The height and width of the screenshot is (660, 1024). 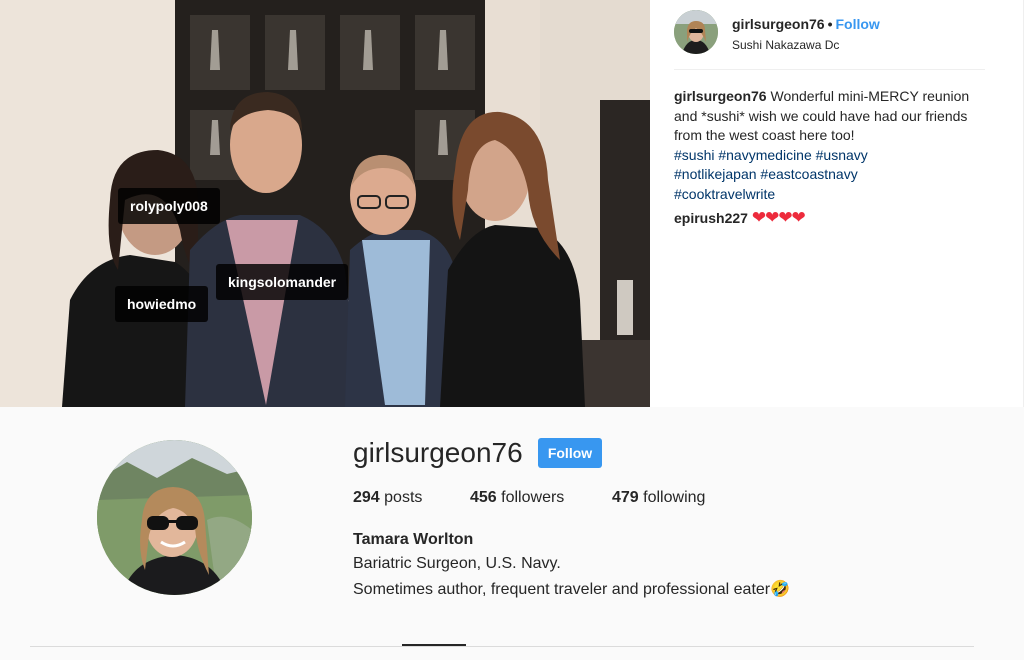 I want to click on comment-row: epirush227 ❤❤❤❤, so click(x=740, y=218).